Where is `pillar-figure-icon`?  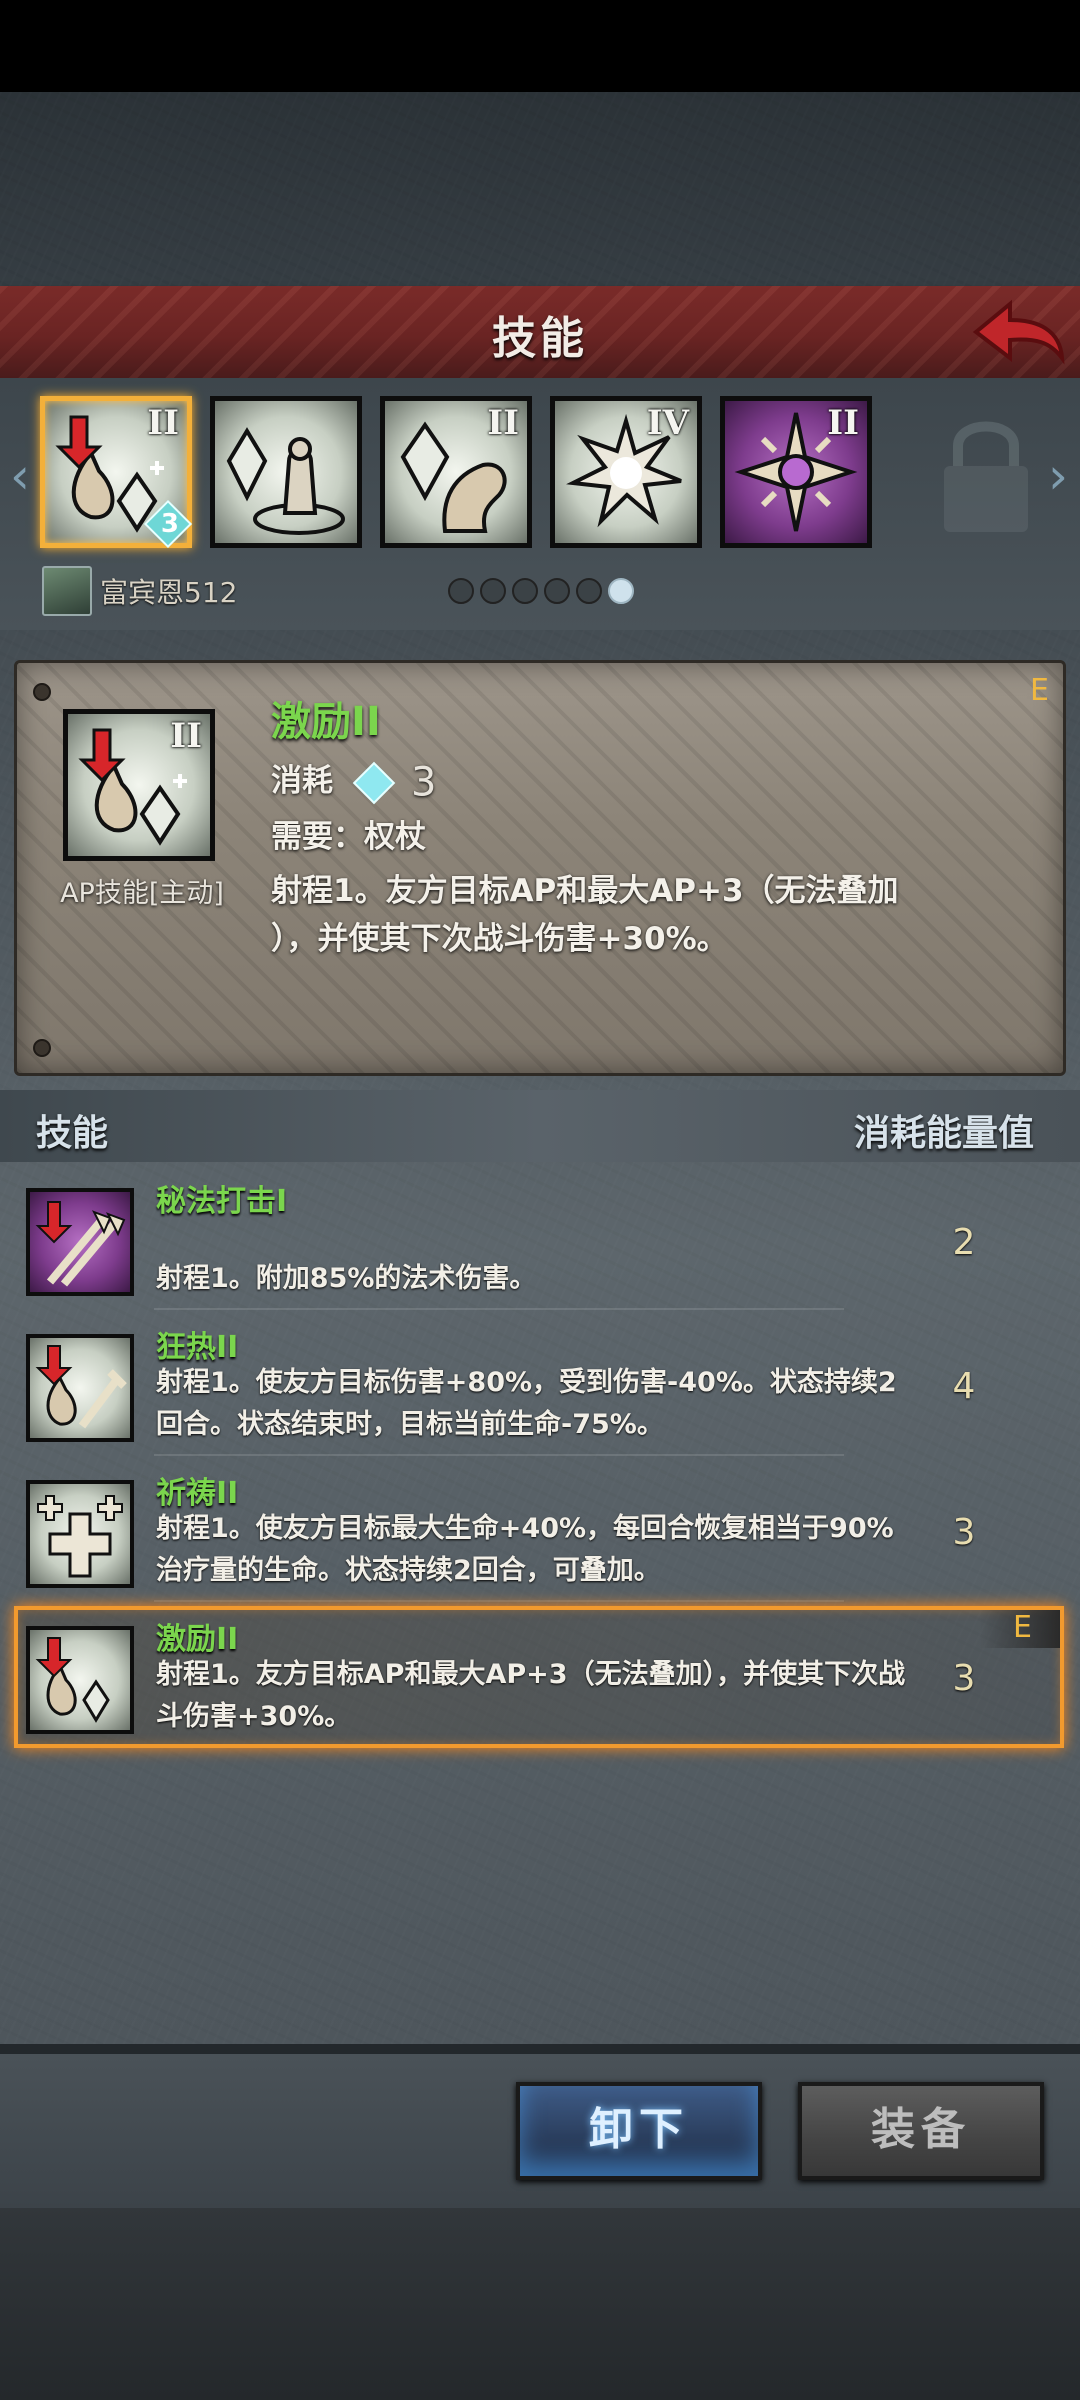
pillar-figure-icon is located at coordinates (285, 481).